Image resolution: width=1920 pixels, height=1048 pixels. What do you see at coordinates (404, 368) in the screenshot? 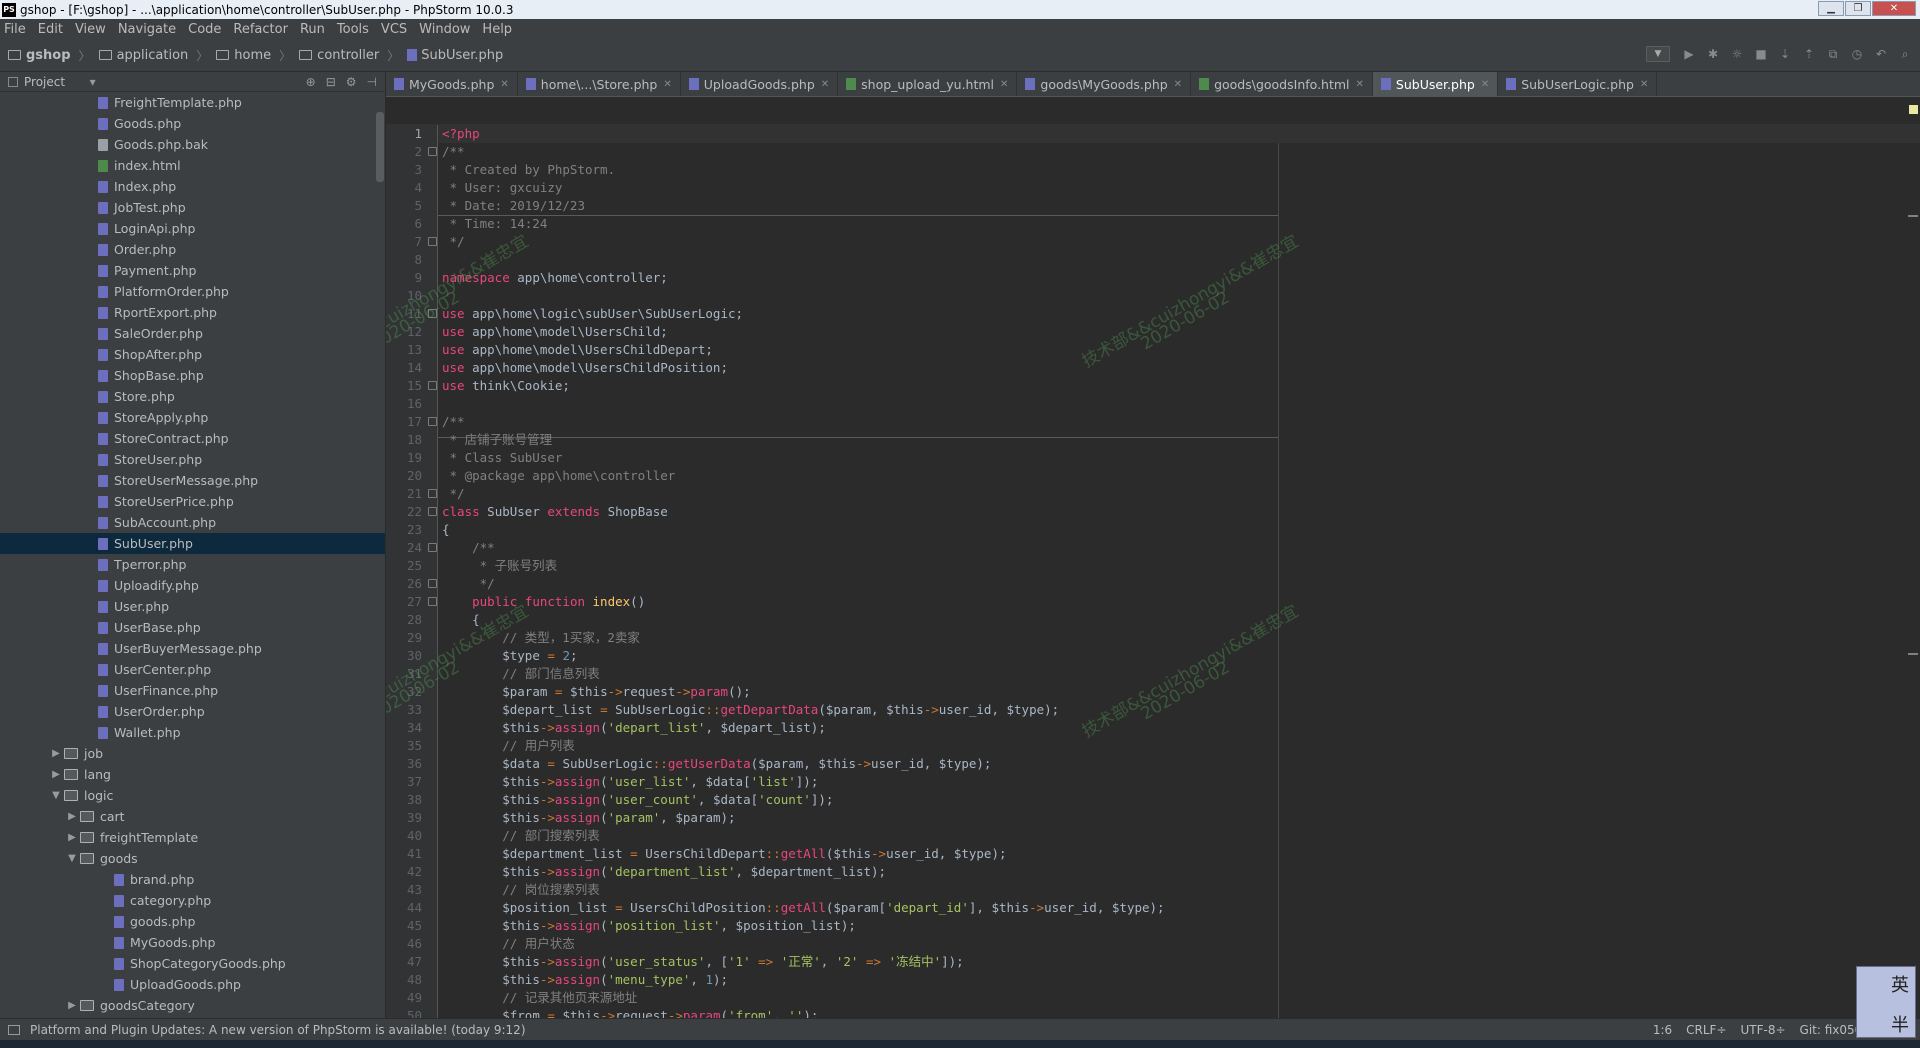
I see `line-number: 14` at bounding box center [404, 368].